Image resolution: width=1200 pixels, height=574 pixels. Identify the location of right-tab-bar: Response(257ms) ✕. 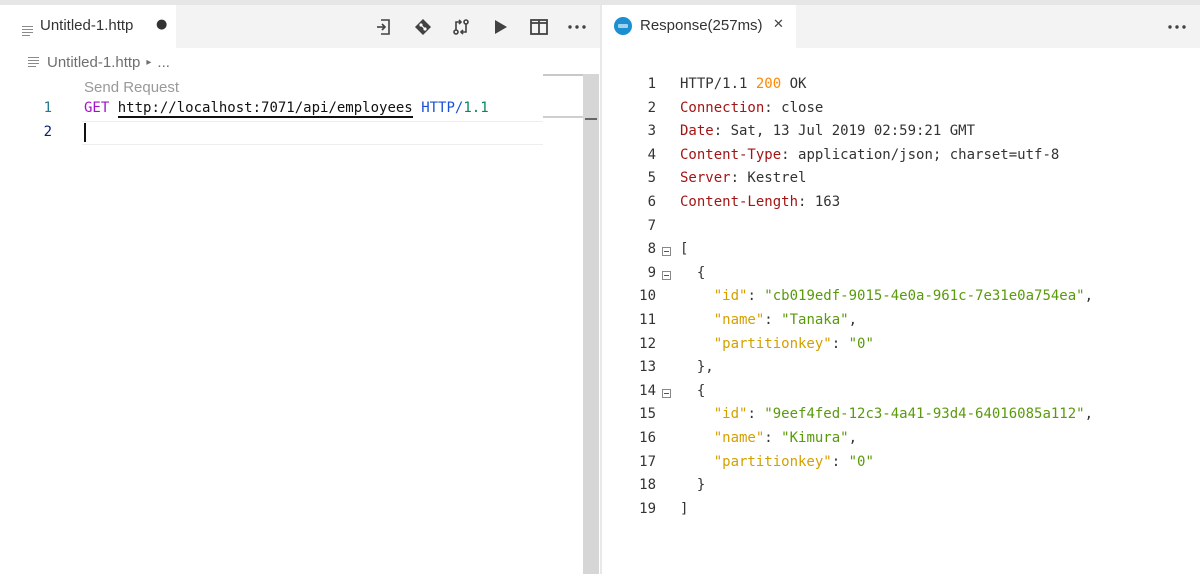
(901, 26).